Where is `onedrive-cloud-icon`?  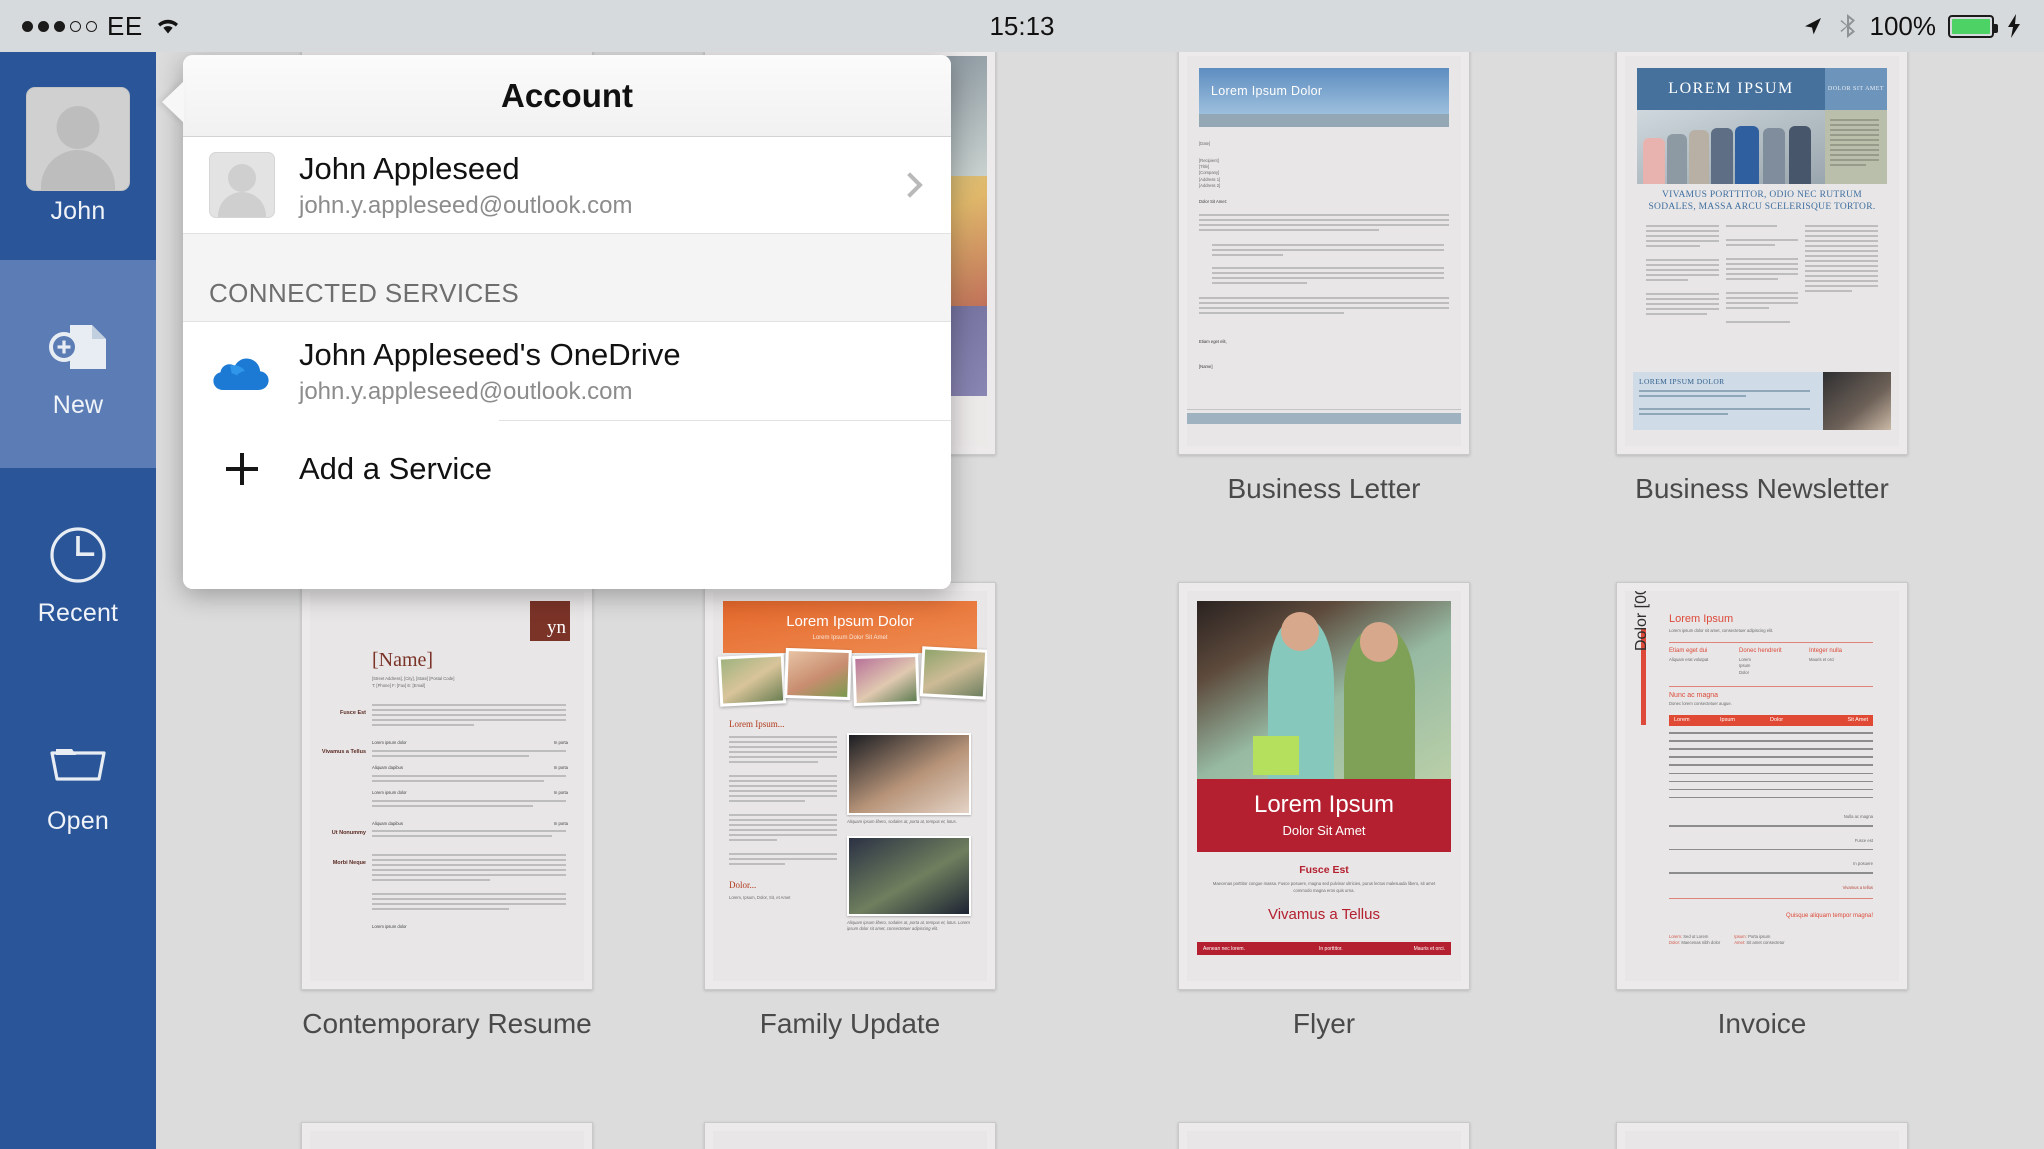 onedrive-cloud-icon is located at coordinates (242, 371).